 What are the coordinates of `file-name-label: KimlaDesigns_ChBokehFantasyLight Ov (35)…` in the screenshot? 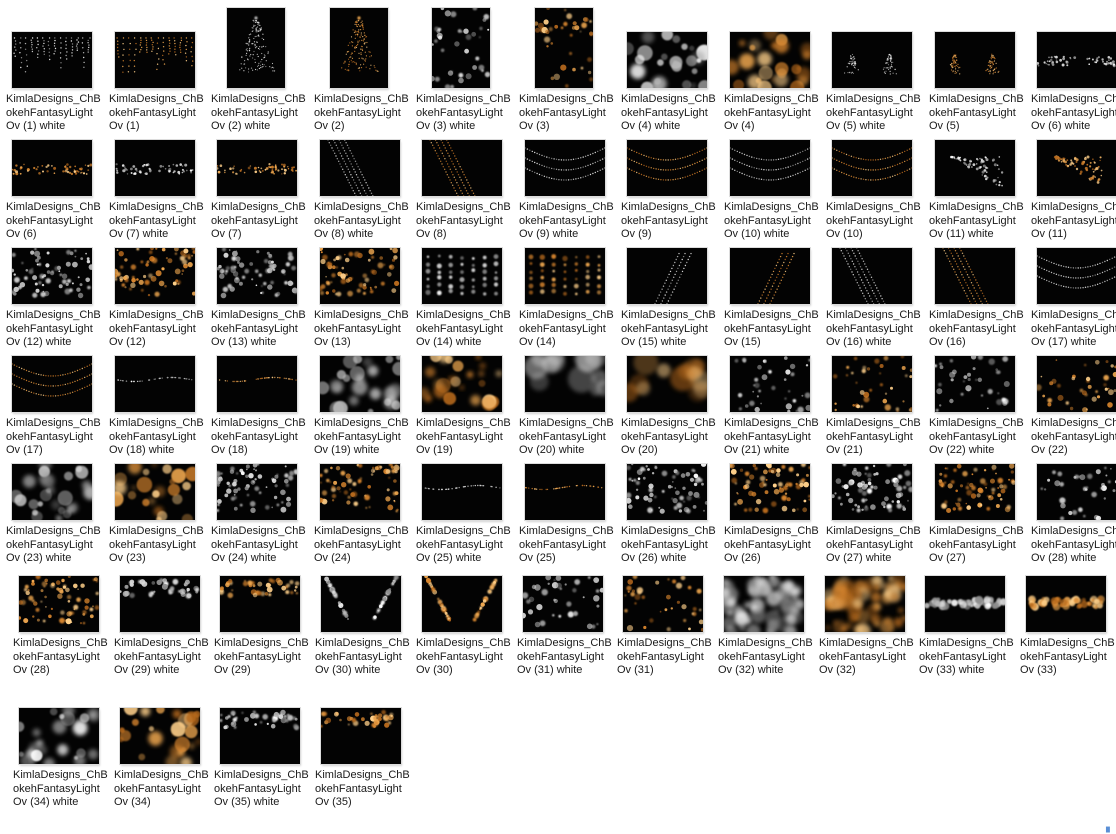 It's located at (261, 788).